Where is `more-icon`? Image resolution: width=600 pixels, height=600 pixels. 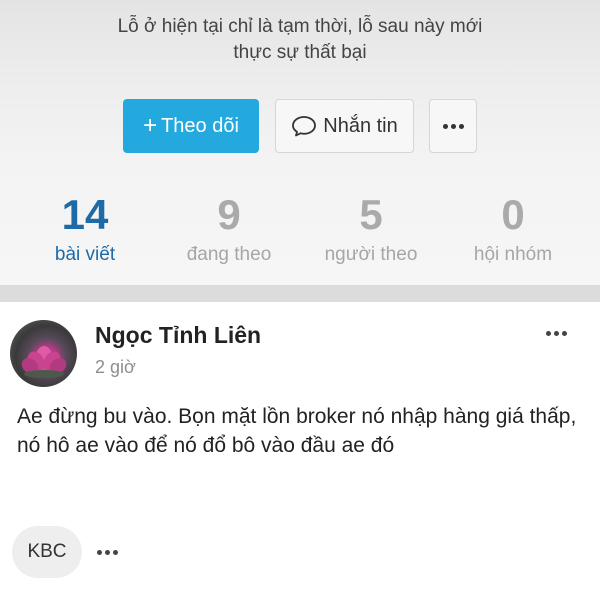
more-icon is located at coordinates (453, 126).